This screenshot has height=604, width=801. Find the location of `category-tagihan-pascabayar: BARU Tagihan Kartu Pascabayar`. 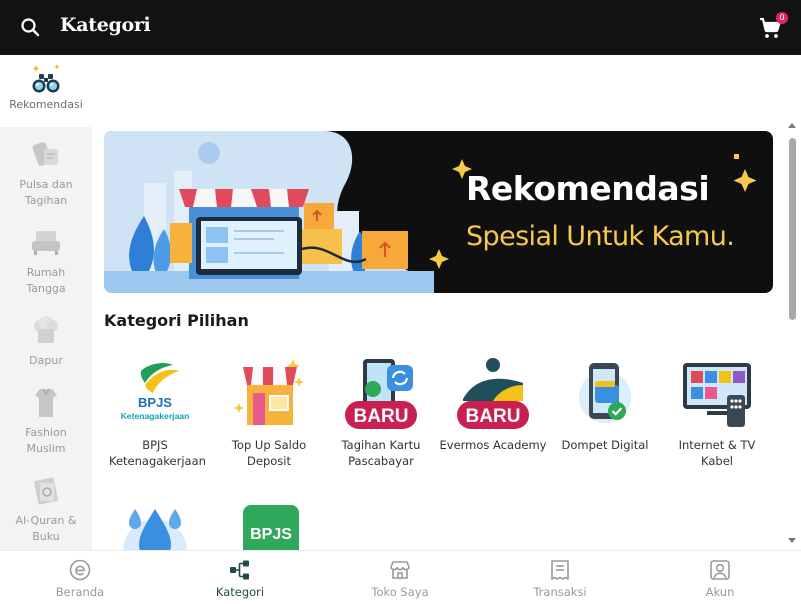

category-tagihan-pascabayar: BARU Tagihan Kartu Pascabayar is located at coordinates (381, 412).